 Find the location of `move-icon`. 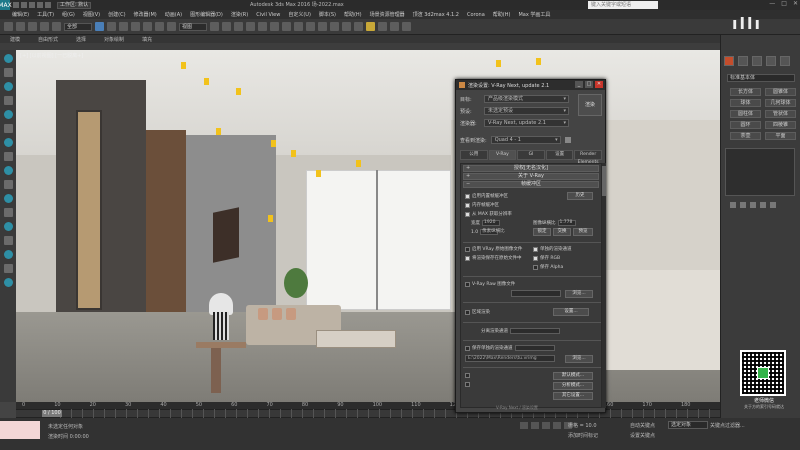

move-icon is located at coordinates (147, 26).